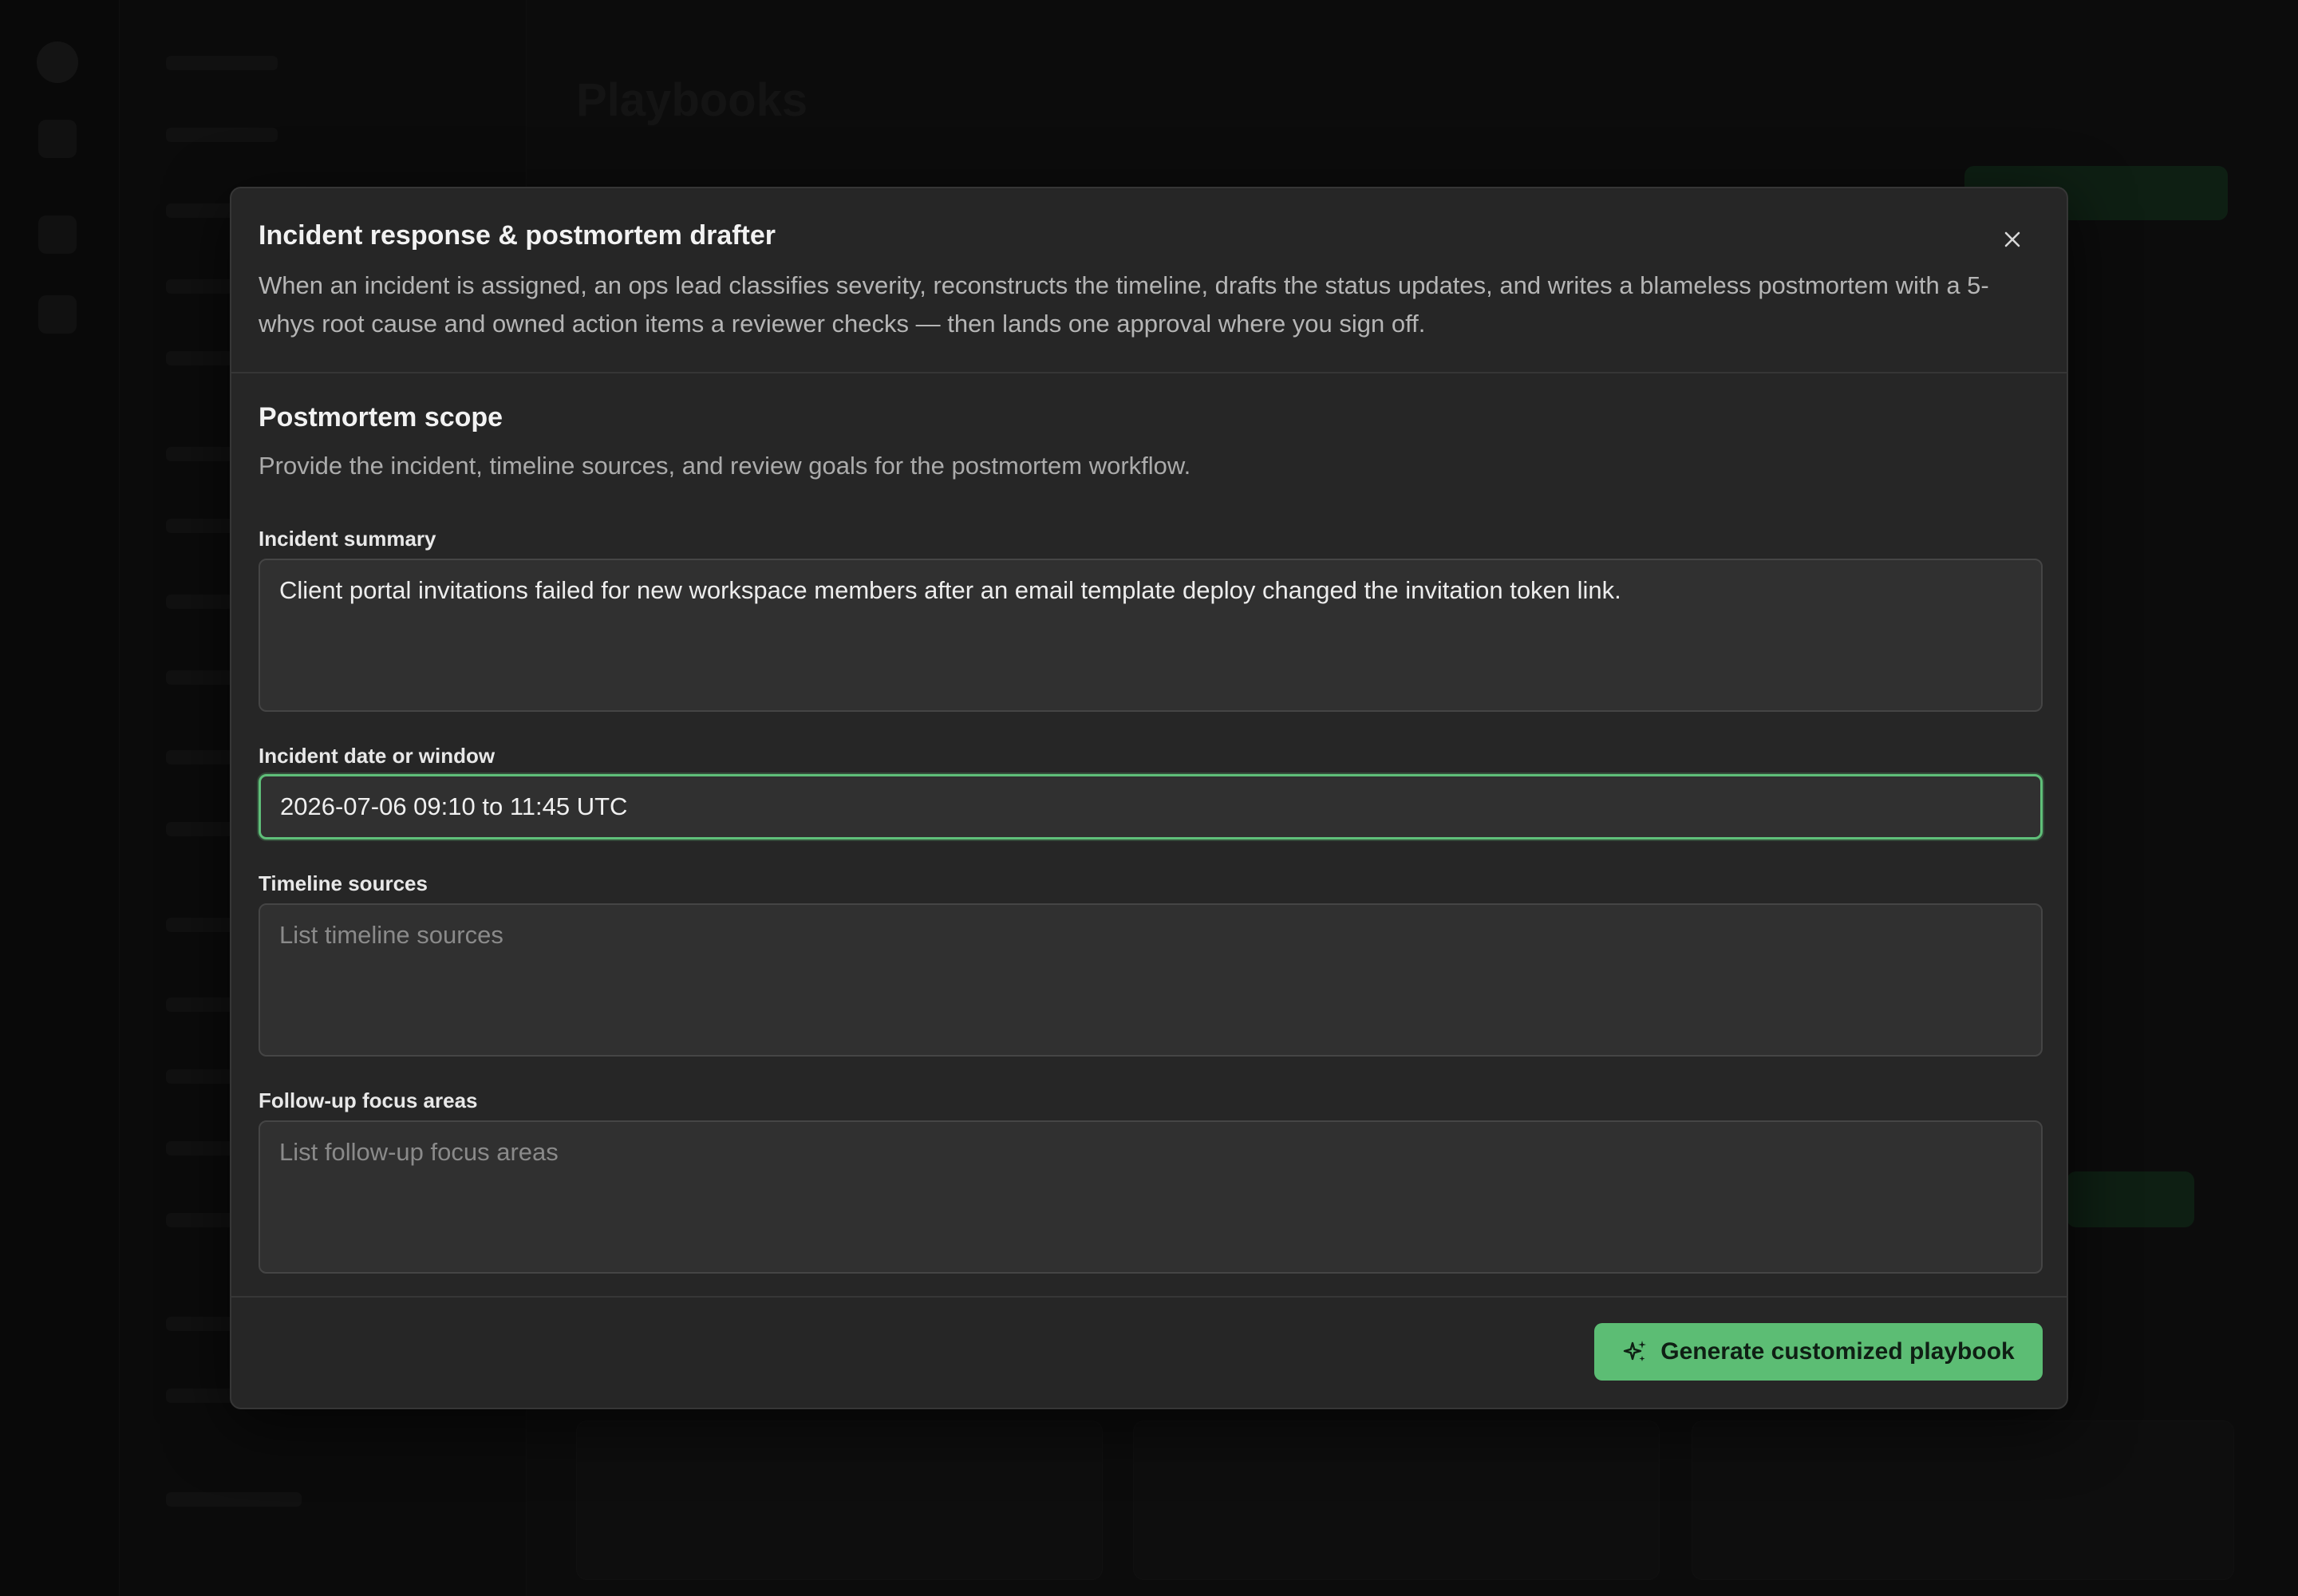 Image resolution: width=2298 pixels, height=1596 pixels. I want to click on followup-focus-field, so click(1151, 1197).